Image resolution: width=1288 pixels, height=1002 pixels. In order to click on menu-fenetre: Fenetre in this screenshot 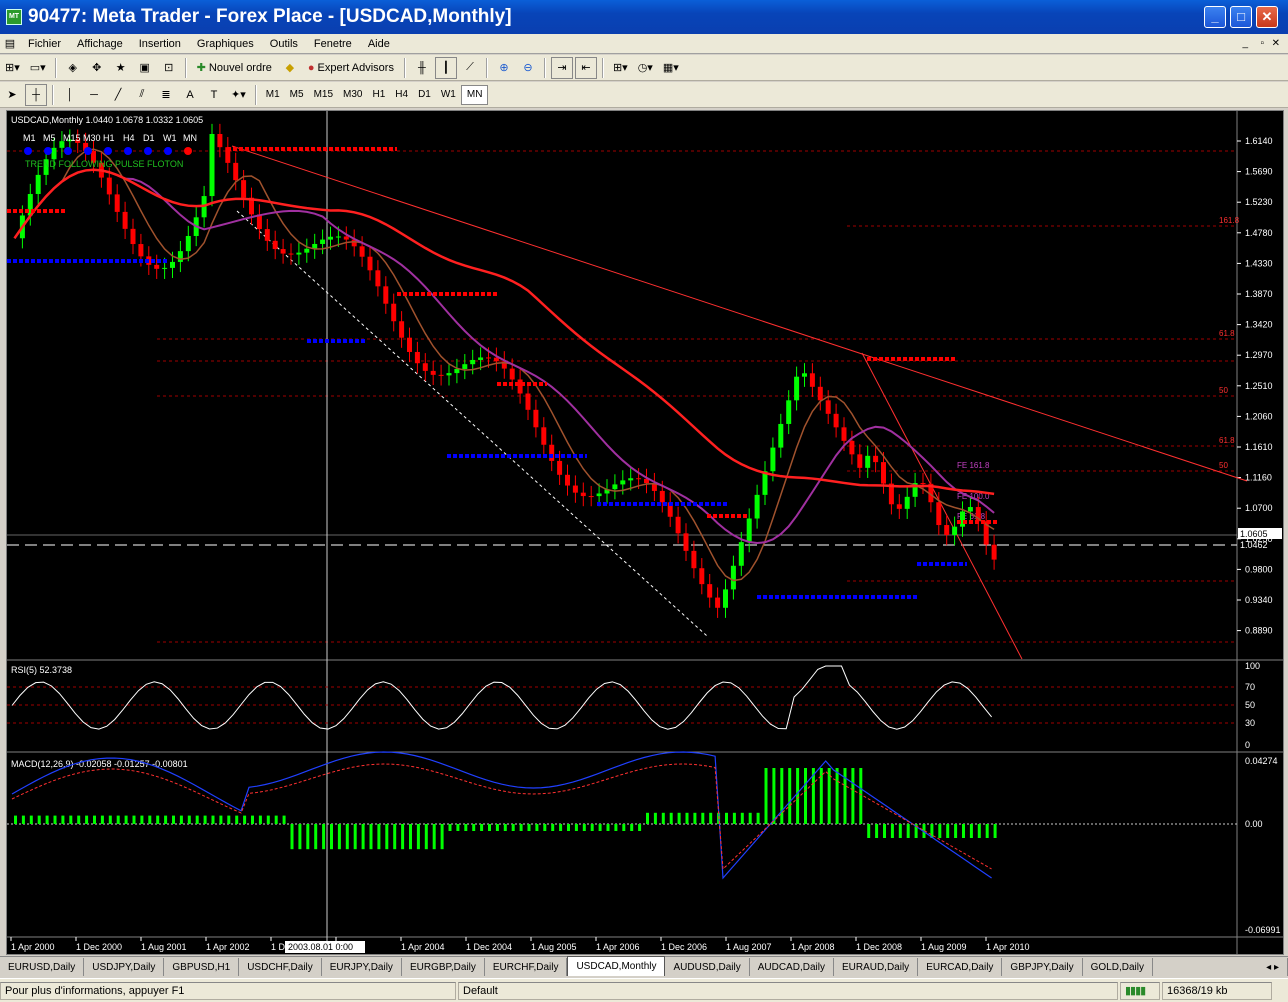, I will do `click(333, 44)`.